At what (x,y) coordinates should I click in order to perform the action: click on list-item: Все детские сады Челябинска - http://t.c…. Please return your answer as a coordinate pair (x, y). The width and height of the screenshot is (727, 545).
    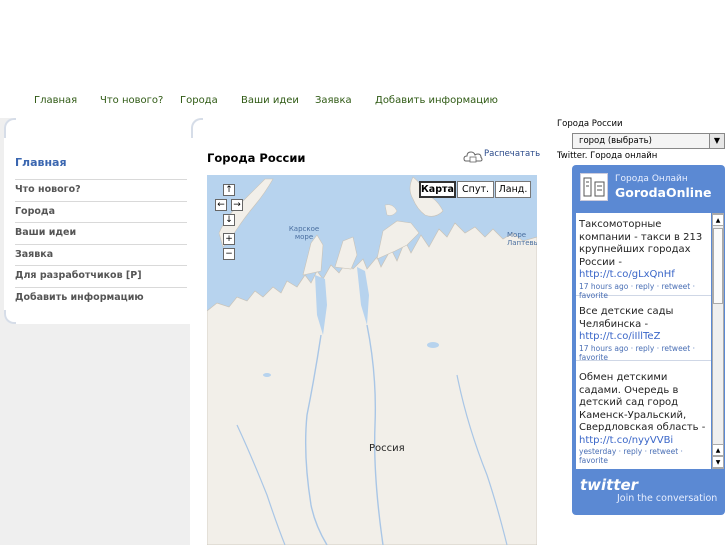
    Looking at the image, I should click on (643, 330).